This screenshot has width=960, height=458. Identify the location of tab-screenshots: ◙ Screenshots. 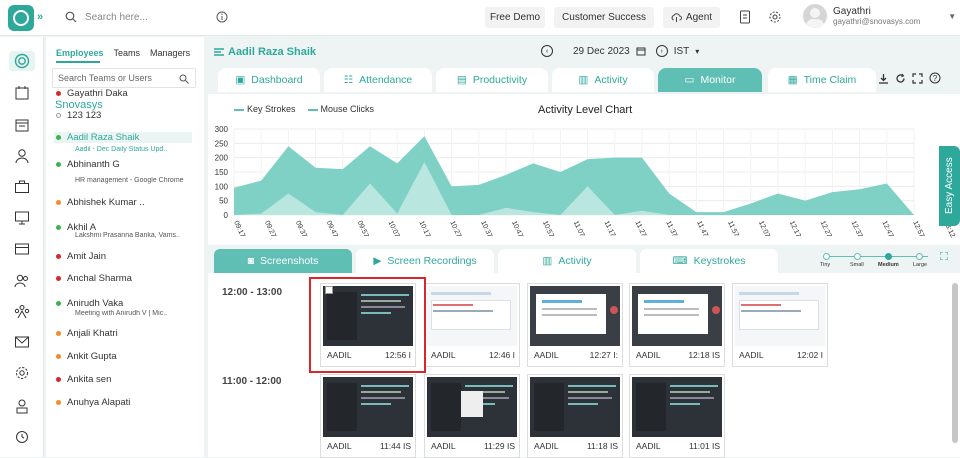
(283, 261).